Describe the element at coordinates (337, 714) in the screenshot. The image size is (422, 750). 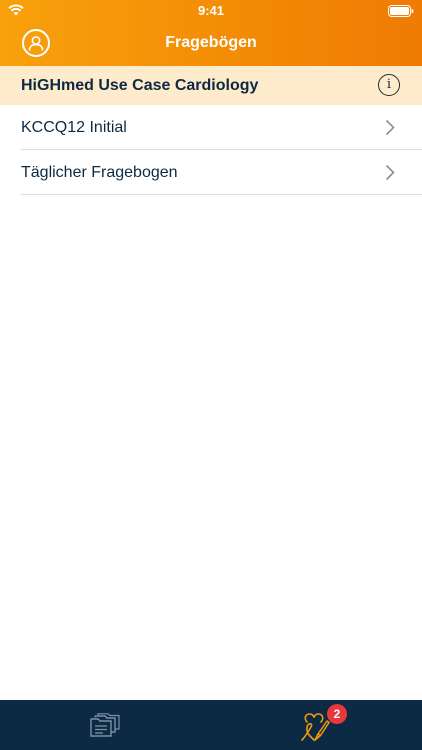
I see `notification-badge: 2` at that location.